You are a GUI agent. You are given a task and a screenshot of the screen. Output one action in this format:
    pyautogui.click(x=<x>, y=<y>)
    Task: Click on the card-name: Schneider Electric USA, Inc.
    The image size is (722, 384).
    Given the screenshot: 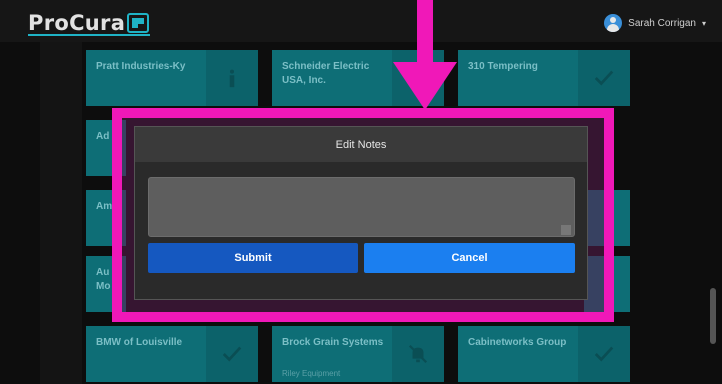 What is the action you would take?
    pyautogui.click(x=326, y=73)
    